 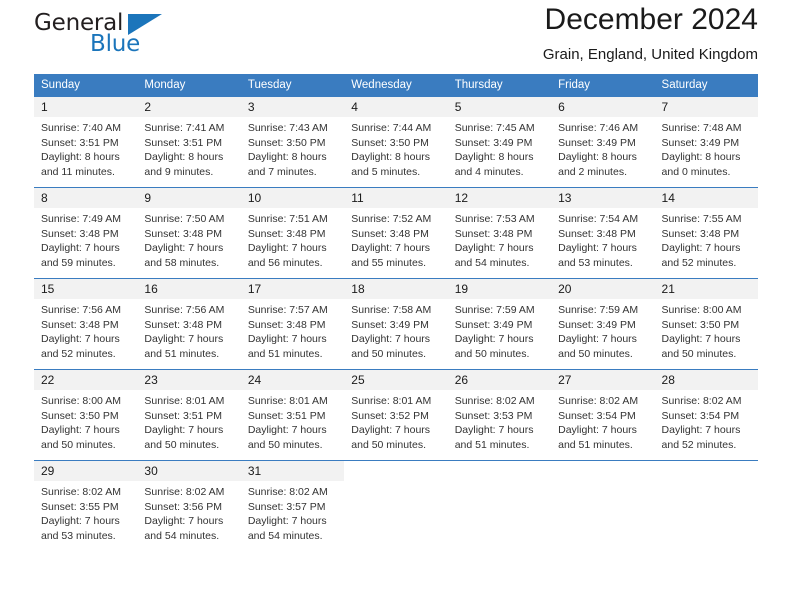 I want to click on day-number: 16, so click(x=189, y=289).